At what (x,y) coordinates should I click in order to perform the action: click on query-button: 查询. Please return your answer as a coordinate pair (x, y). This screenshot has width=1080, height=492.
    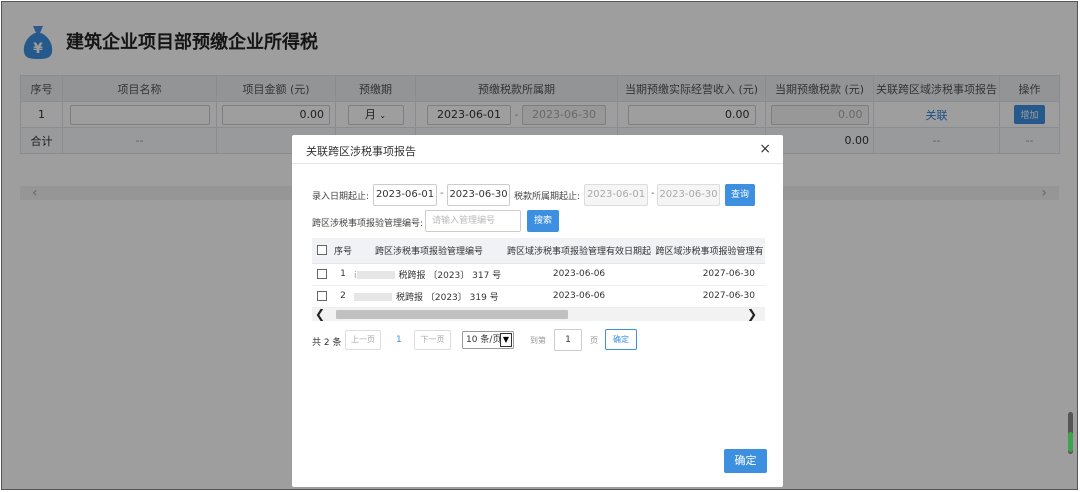
    Looking at the image, I should click on (740, 195).